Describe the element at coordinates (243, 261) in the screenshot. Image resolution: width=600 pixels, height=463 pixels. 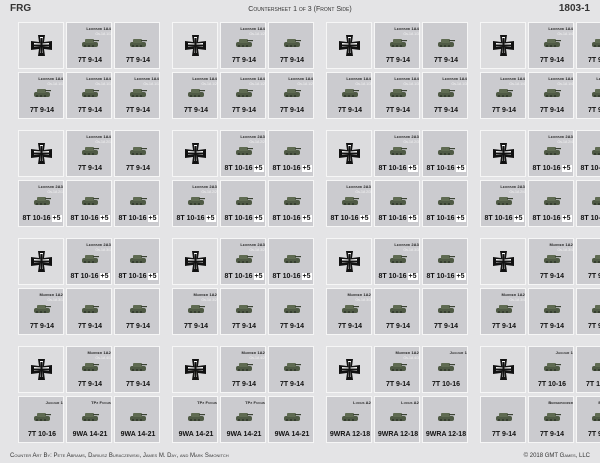
I see `unit-counter: Leopard 2A3 Gs-1A 3/2 8T 10-16 +5` at that location.